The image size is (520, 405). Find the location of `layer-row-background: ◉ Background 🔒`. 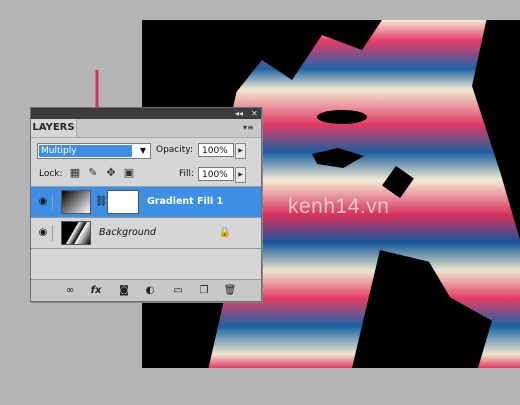

layer-row-background: ◉ Background 🔒 is located at coordinates (146, 233).